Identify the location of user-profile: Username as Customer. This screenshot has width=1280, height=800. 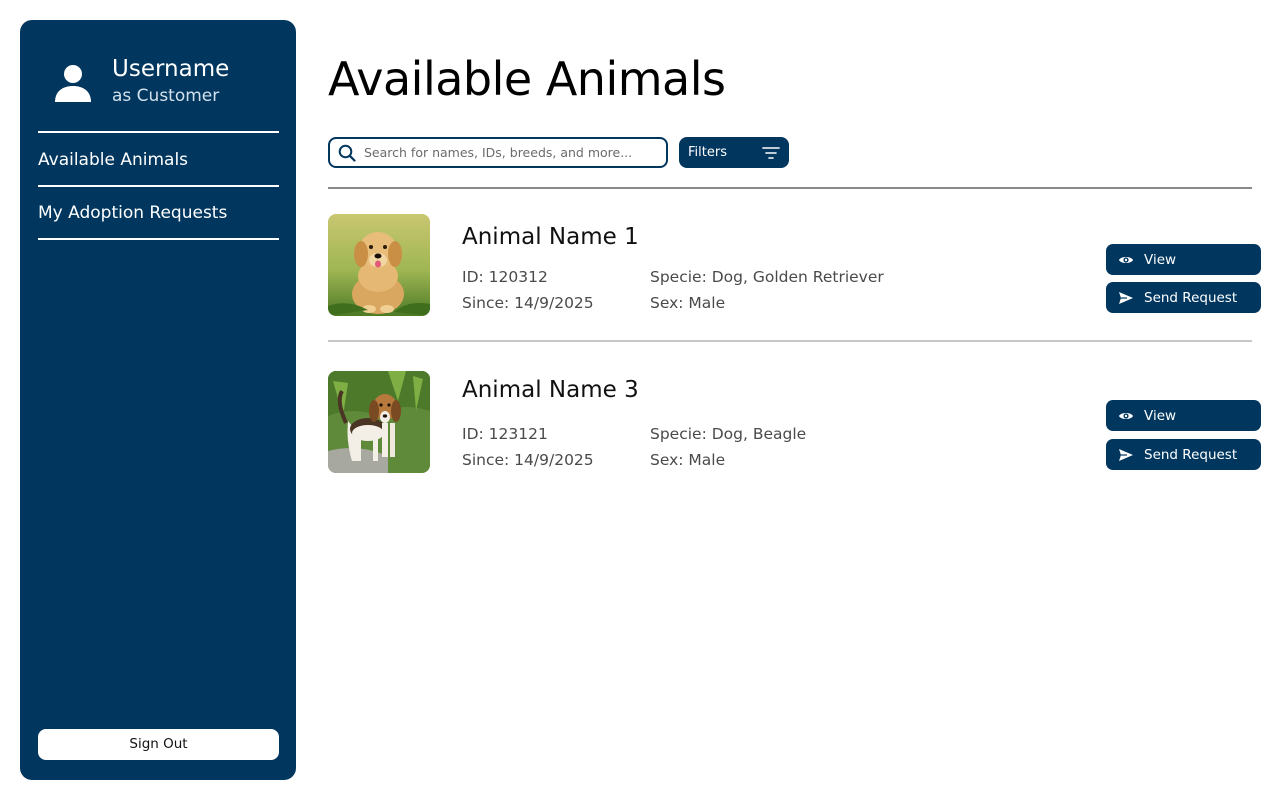
(141, 81).